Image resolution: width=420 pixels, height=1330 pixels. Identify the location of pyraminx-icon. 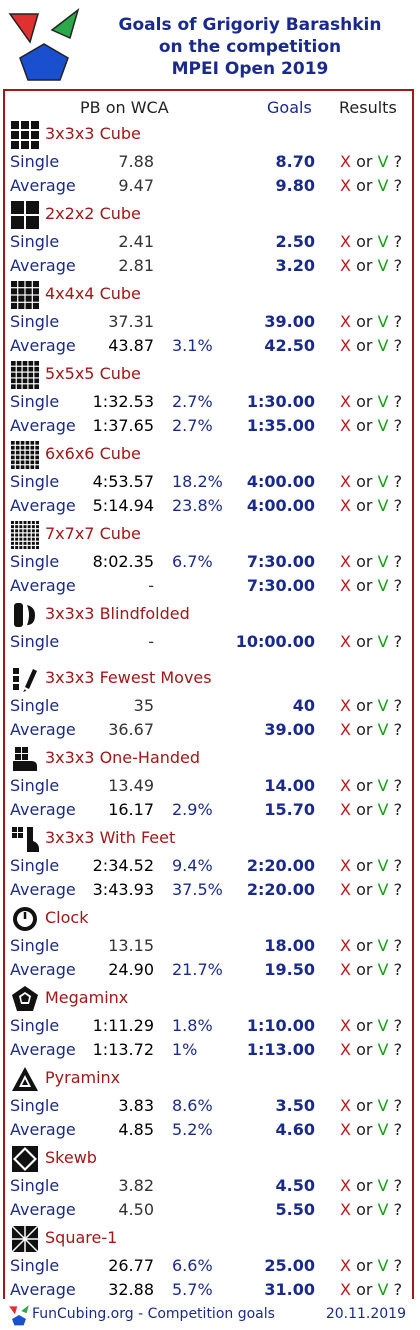
(25, 1079).